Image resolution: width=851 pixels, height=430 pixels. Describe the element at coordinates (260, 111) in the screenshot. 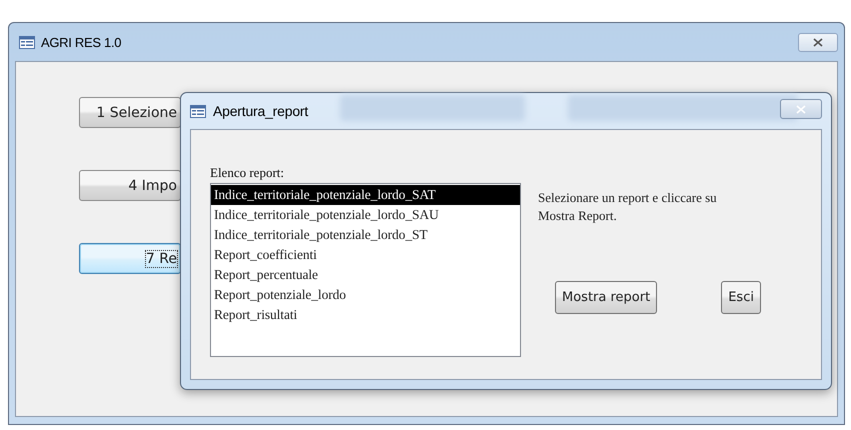

I see `dialog-title: Apertura_report` at that location.